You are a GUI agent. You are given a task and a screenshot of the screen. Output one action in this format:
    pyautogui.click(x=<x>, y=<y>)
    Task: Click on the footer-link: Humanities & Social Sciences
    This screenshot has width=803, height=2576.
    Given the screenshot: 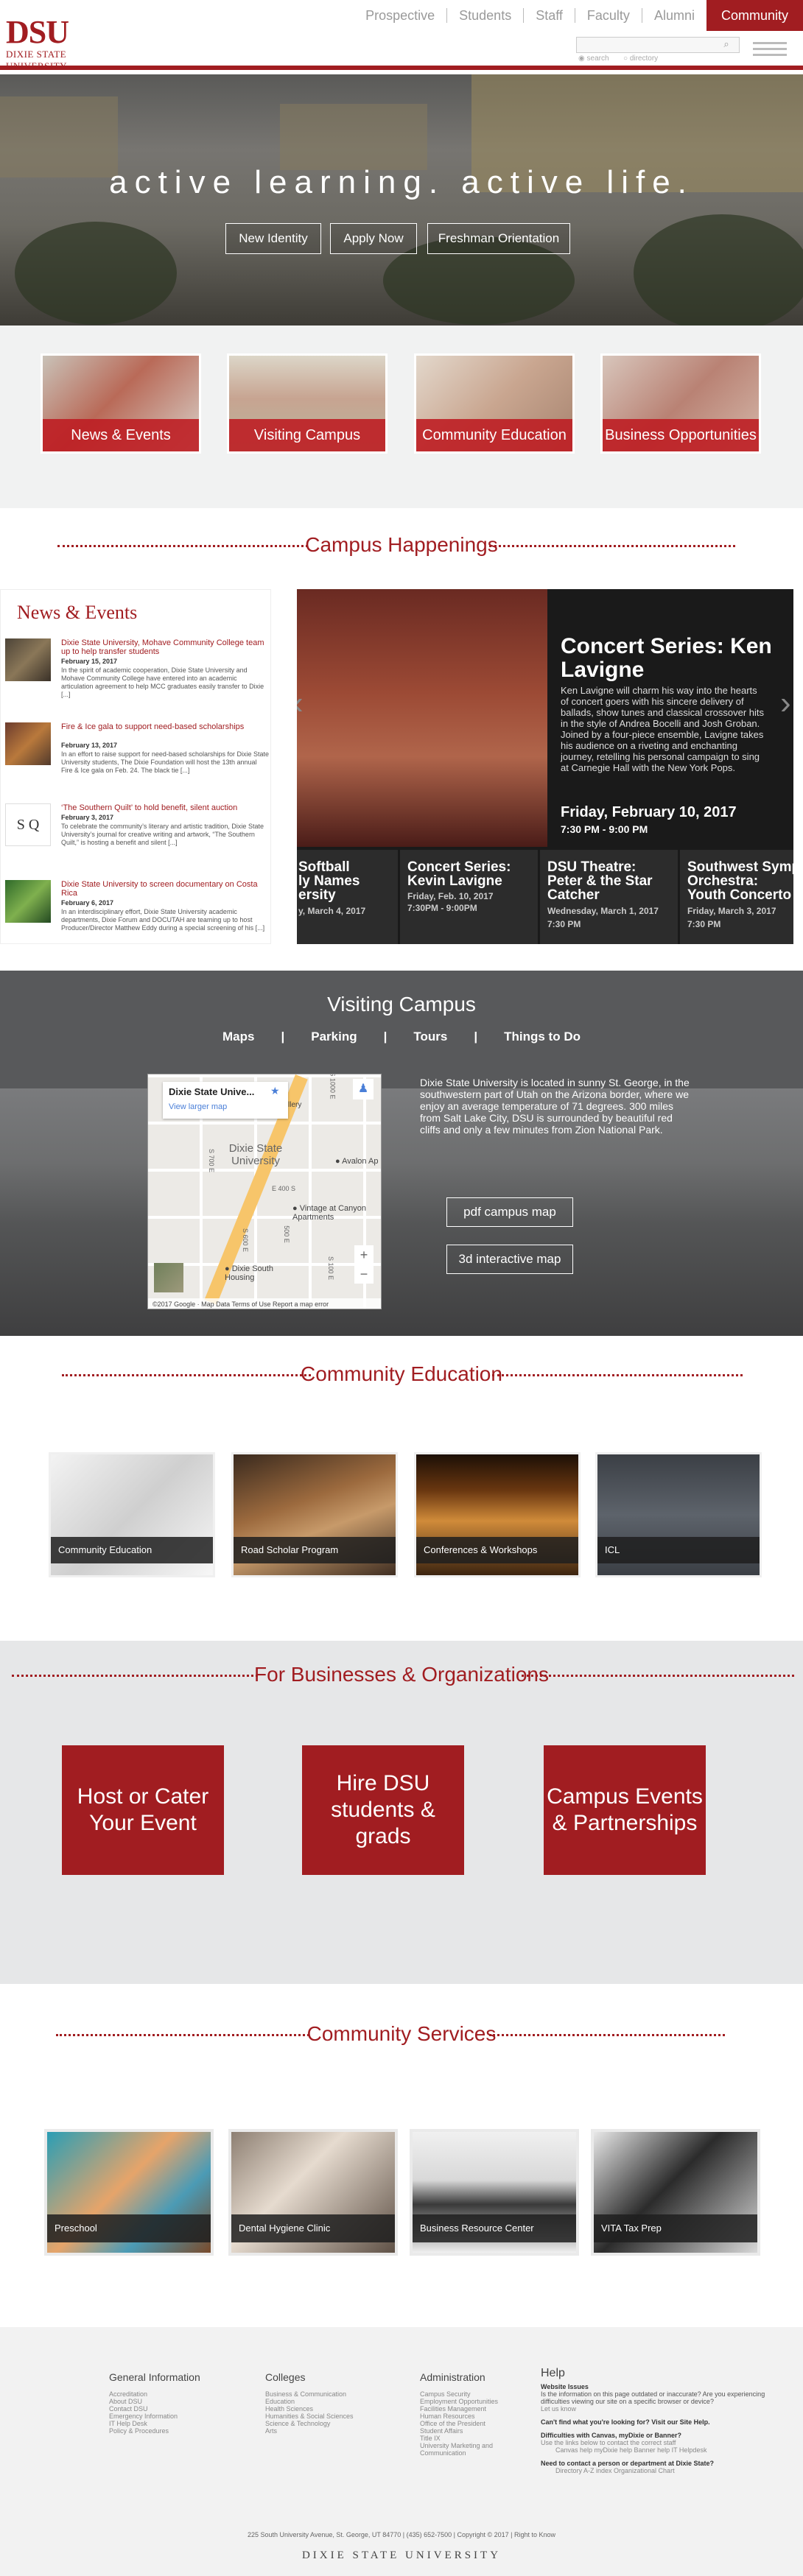 What is the action you would take?
    pyautogui.click(x=309, y=2416)
    